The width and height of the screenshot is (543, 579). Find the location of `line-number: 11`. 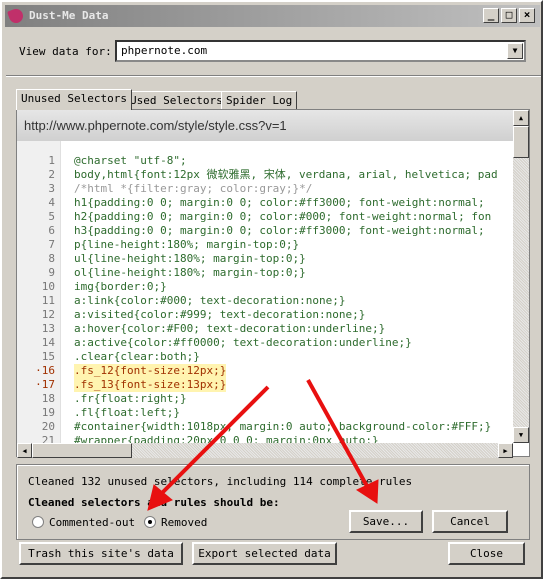

line-number: 11 is located at coordinates (48, 300).